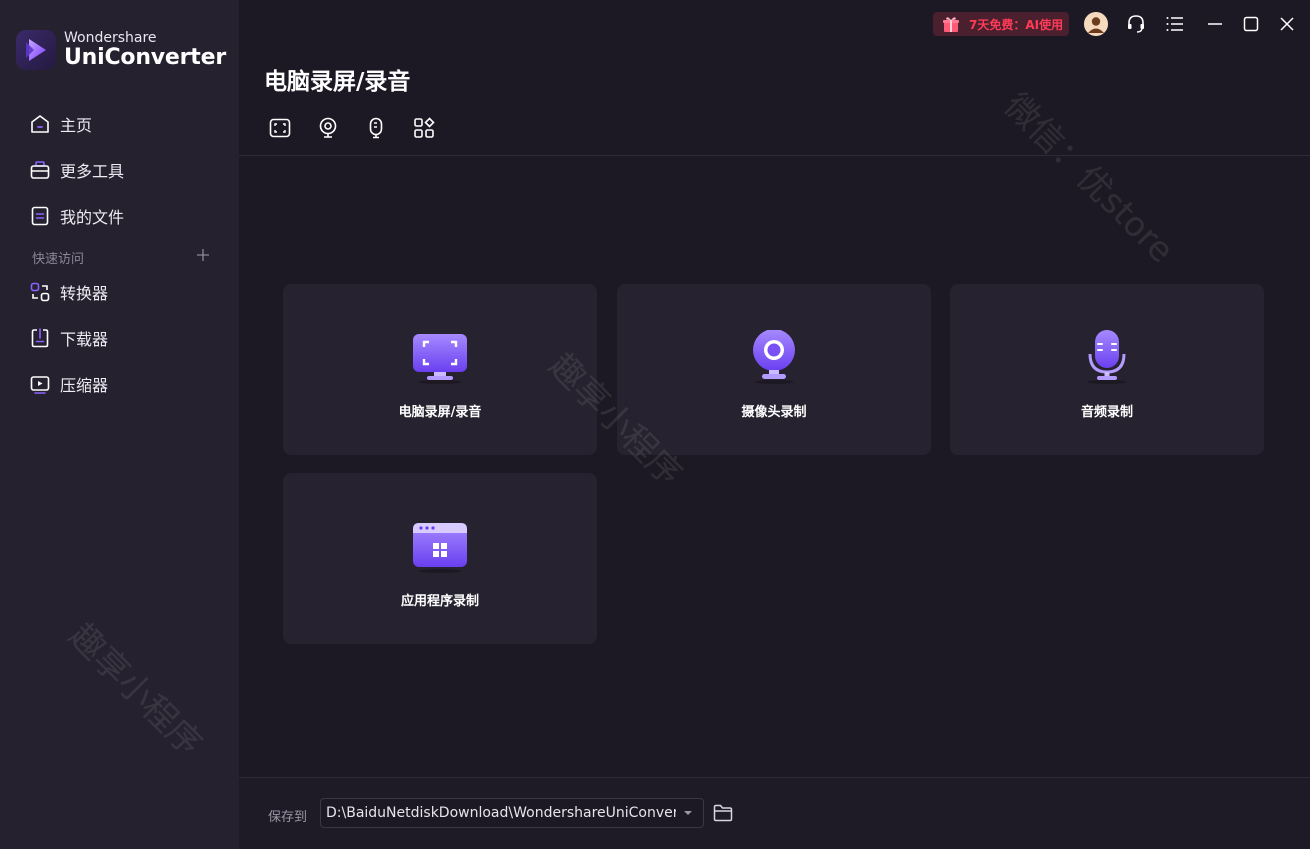 This screenshot has width=1310, height=849. I want to click on toolbox-icon, so click(40, 170).